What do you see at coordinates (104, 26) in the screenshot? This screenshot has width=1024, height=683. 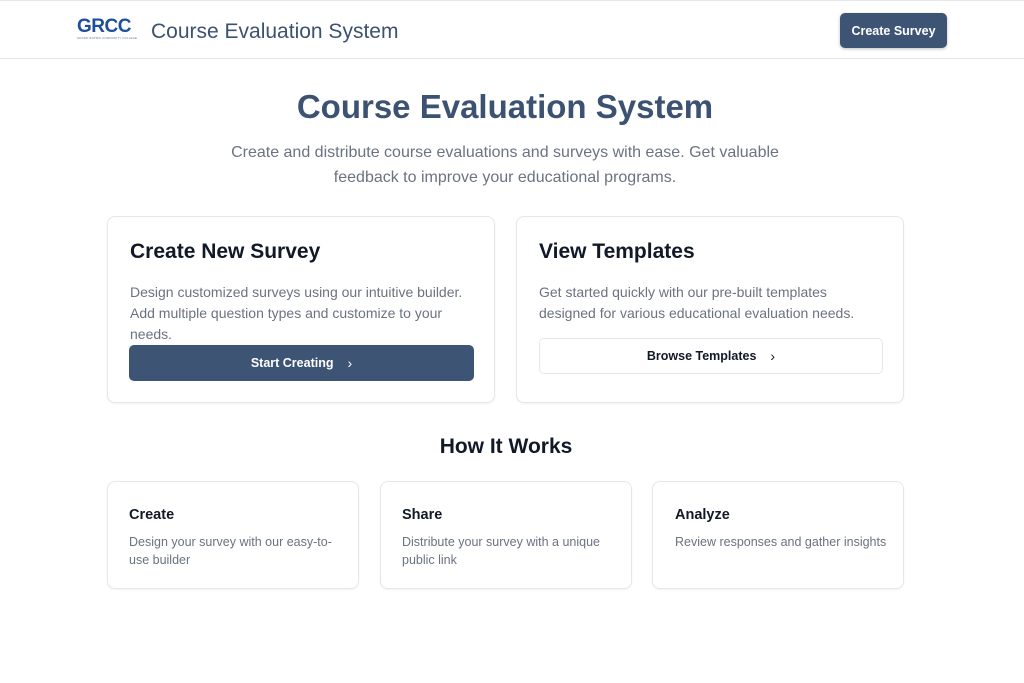 I see `logo-mark: GRCC` at bounding box center [104, 26].